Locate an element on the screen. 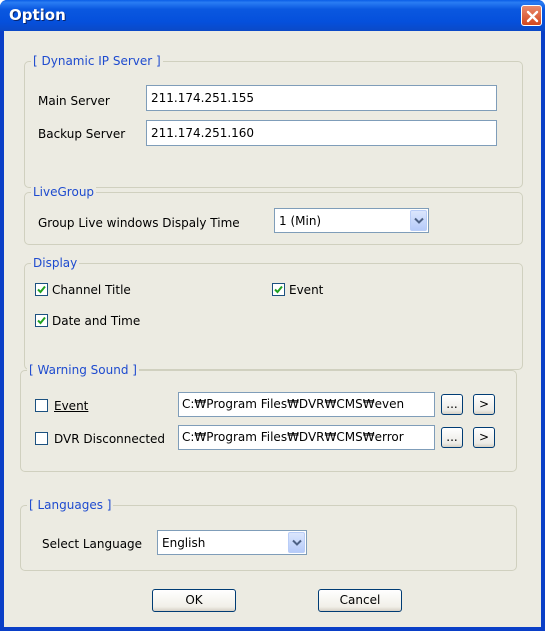 The image size is (545, 631). event-sound-play-button: > is located at coordinates (484, 404).